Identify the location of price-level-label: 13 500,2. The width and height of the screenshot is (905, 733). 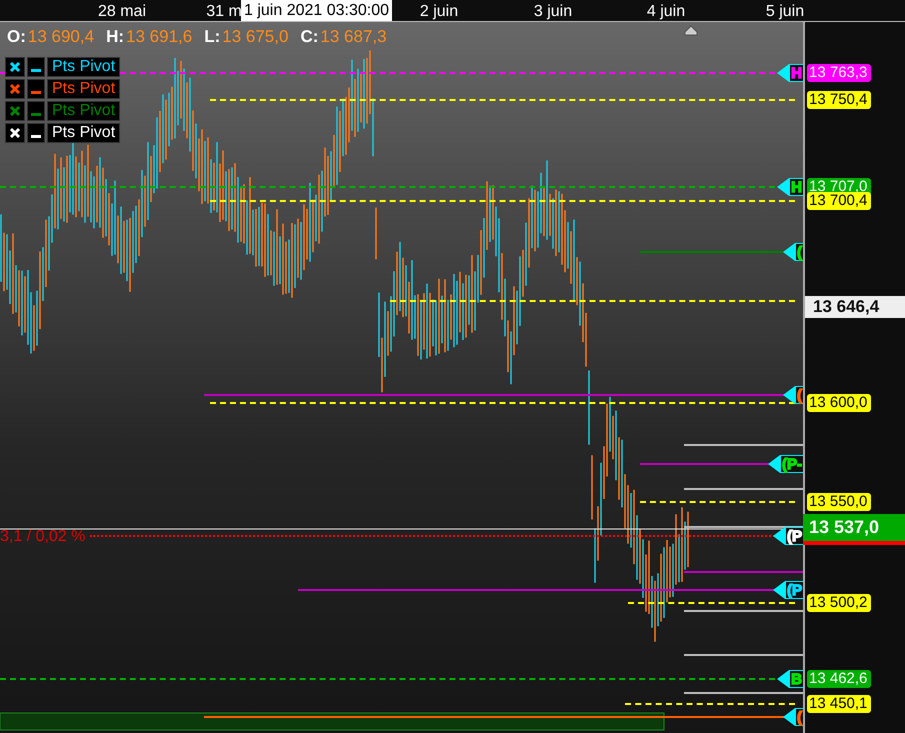
(839, 603).